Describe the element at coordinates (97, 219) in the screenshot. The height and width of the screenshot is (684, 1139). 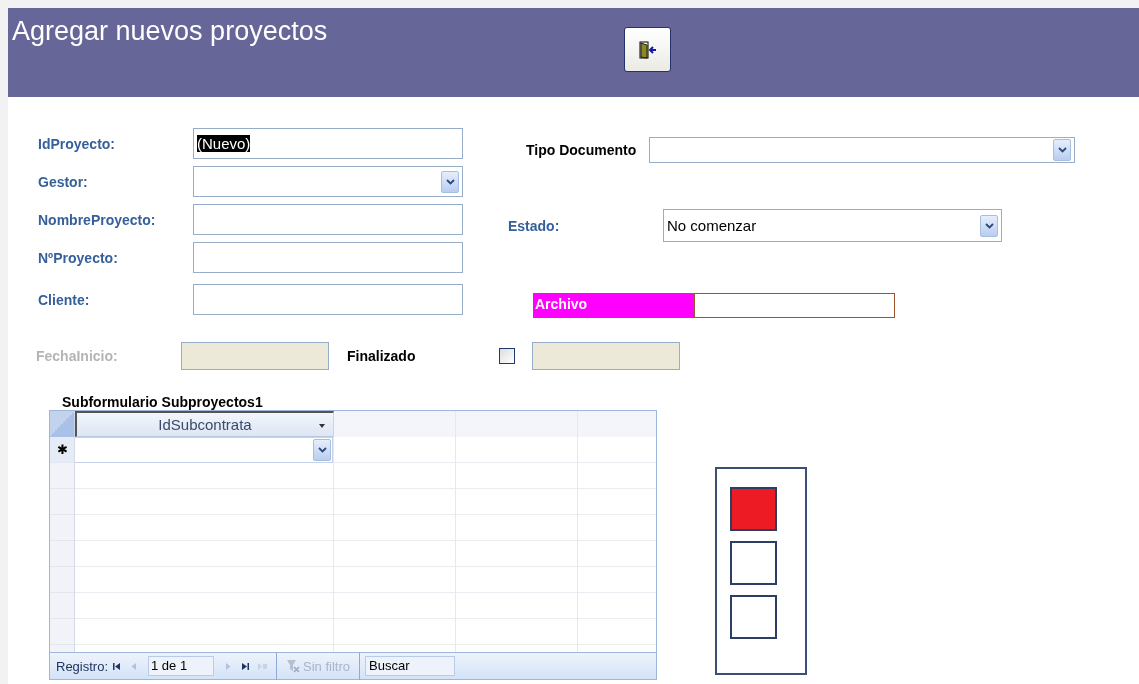
I see `field-label: NombreProyecto:` at that location.